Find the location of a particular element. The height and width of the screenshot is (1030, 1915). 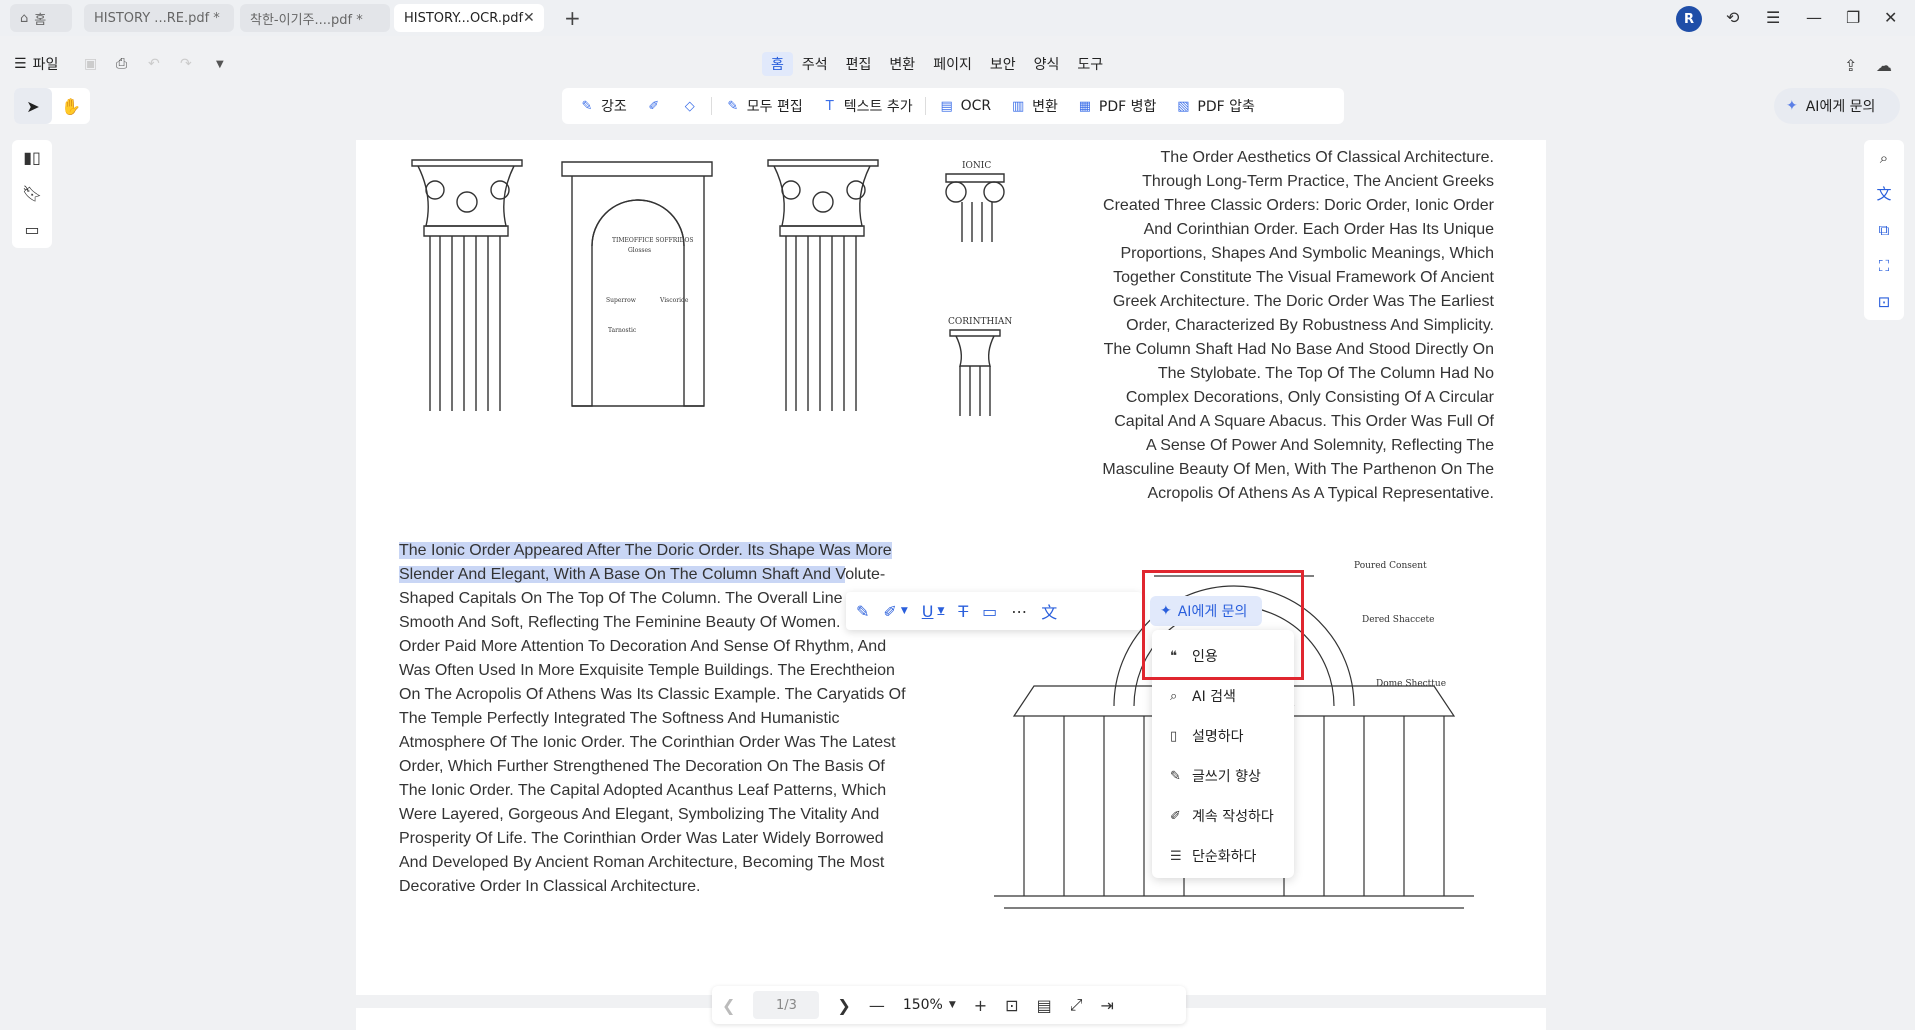

convert-button: ▥ 변환 is located at coordinates (1033, 106).